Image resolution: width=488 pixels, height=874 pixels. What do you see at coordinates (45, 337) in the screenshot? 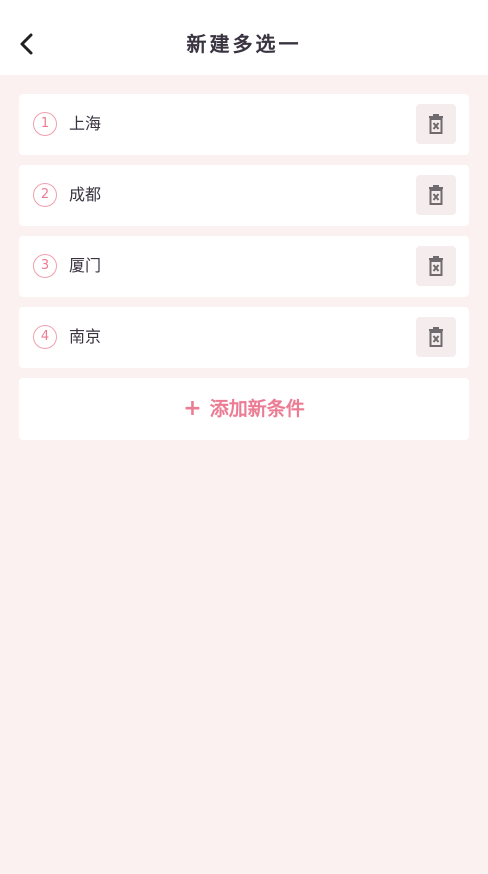
I see `option-number-badge: 4` at bounding box center [45, 337].